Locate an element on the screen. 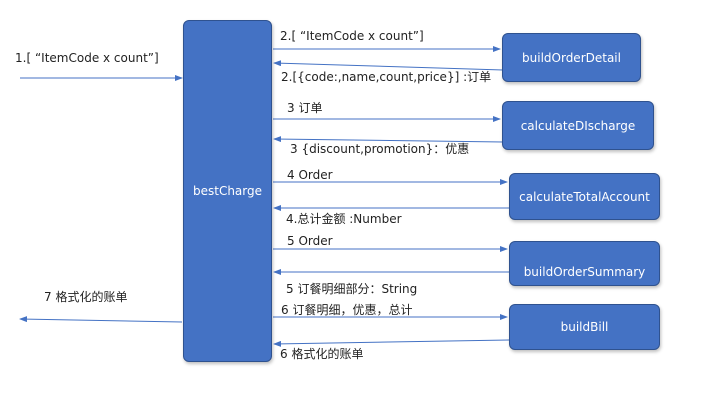  node-build-order-detail-label: buildOrderDetail is located at coordinates (571, 57).